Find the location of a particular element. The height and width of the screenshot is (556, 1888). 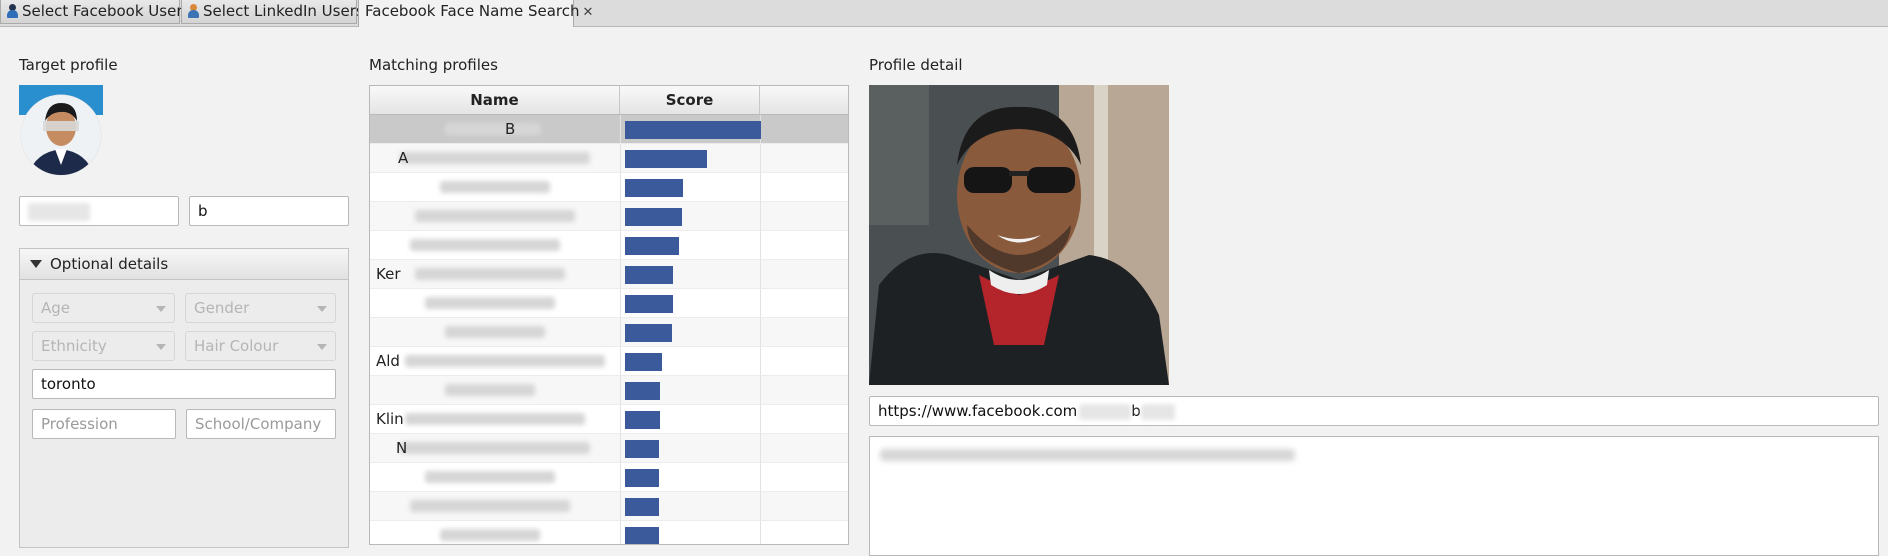

location-input: toronto is located at coordinates (184, 384).